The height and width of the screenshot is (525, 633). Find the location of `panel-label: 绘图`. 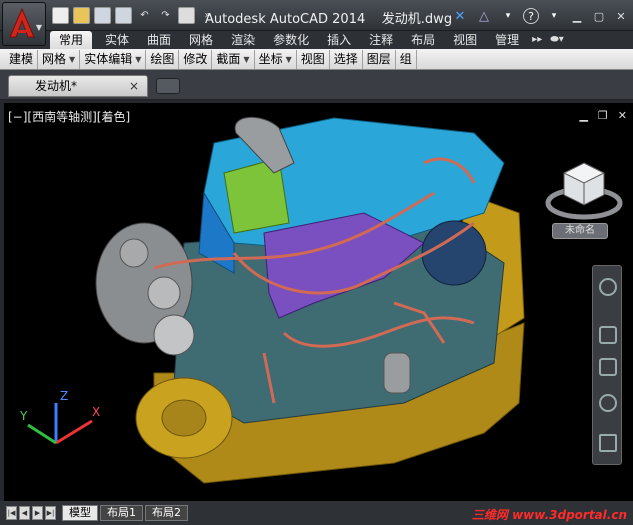

panel-label: 绘图 is located at coordinates (162, 58).